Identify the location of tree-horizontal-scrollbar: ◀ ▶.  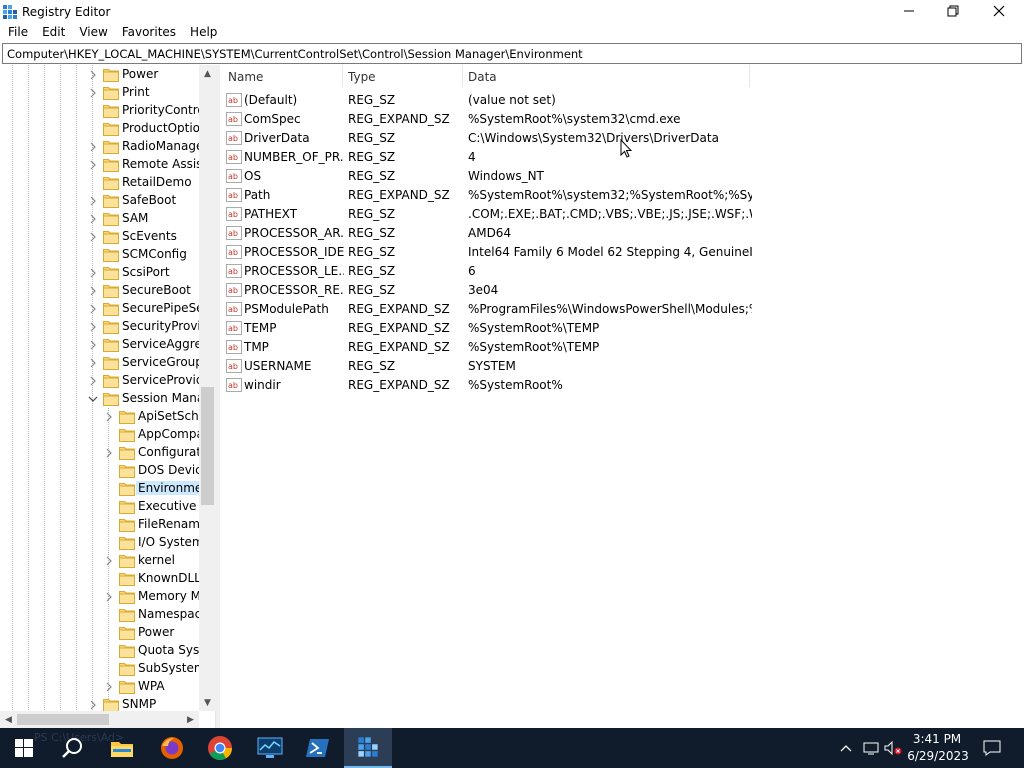
(99, 719).